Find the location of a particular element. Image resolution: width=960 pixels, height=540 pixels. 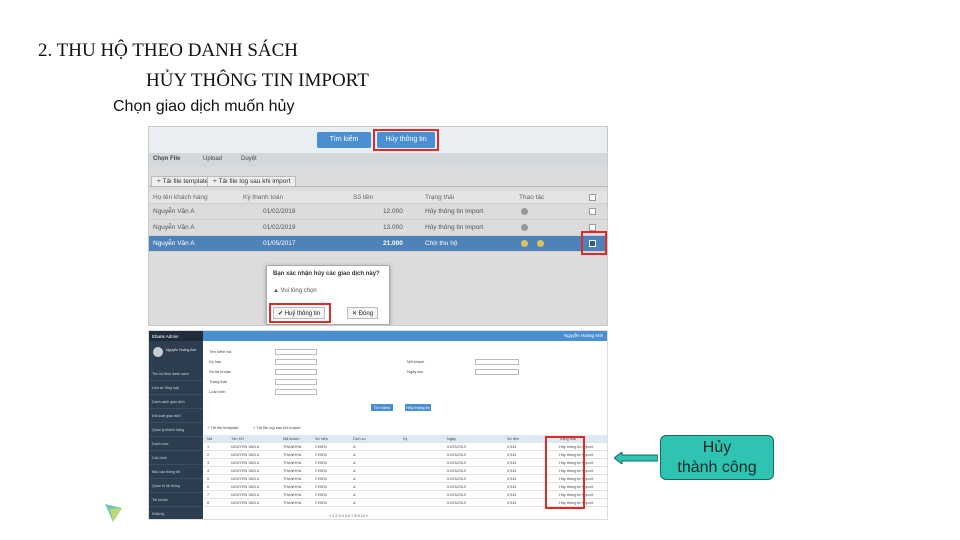

col-amount: Số tiền is located at coordinates (363, 197).